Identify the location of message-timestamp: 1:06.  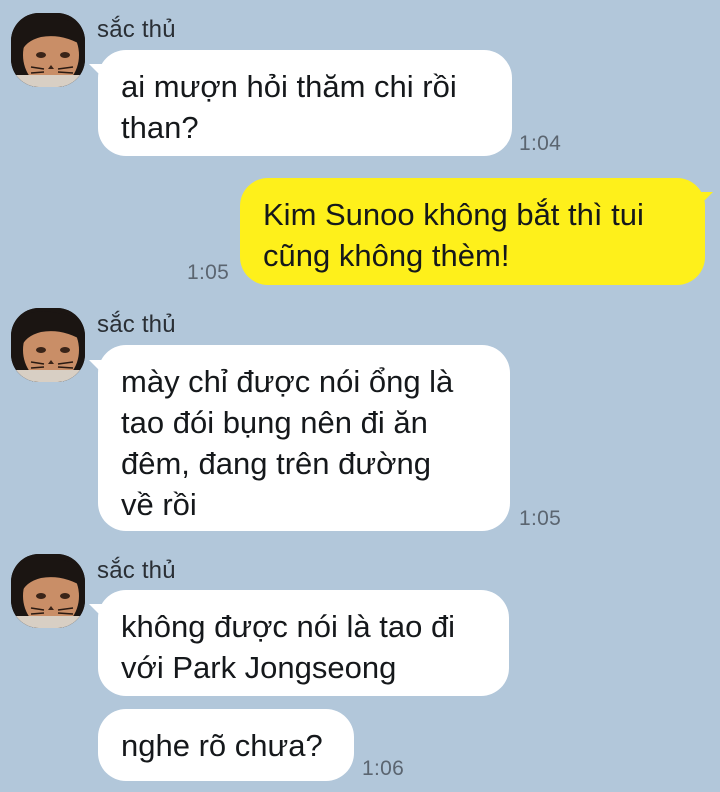
(383, 768).